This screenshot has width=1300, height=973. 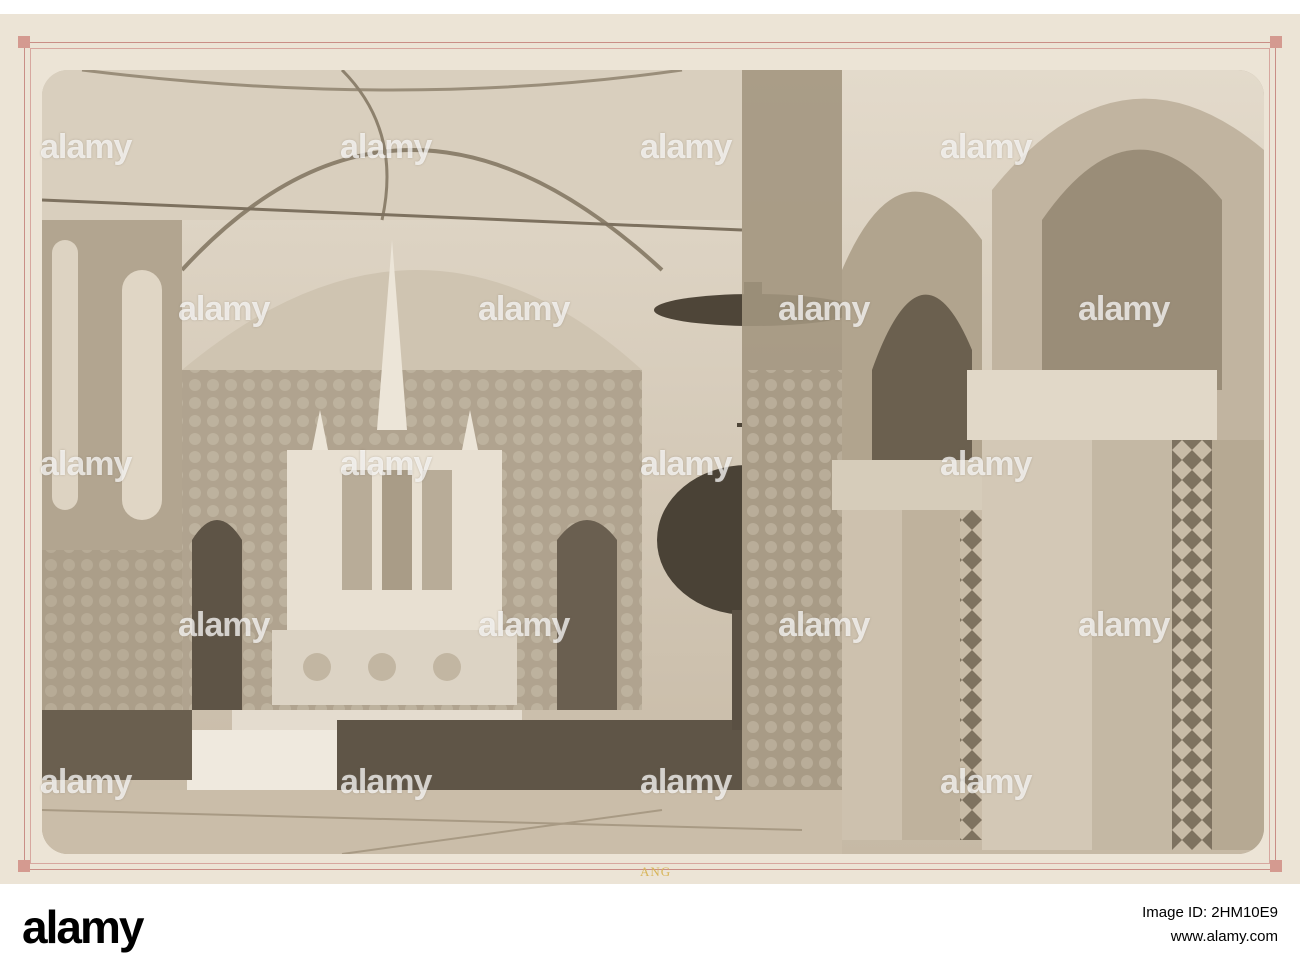 What do you see at coordinates (650, 928) in the screenshot?
I see `stock-footer: alamy Image ID: 2HM10E9 www.alamy.com` at bounding box center [650, 928].